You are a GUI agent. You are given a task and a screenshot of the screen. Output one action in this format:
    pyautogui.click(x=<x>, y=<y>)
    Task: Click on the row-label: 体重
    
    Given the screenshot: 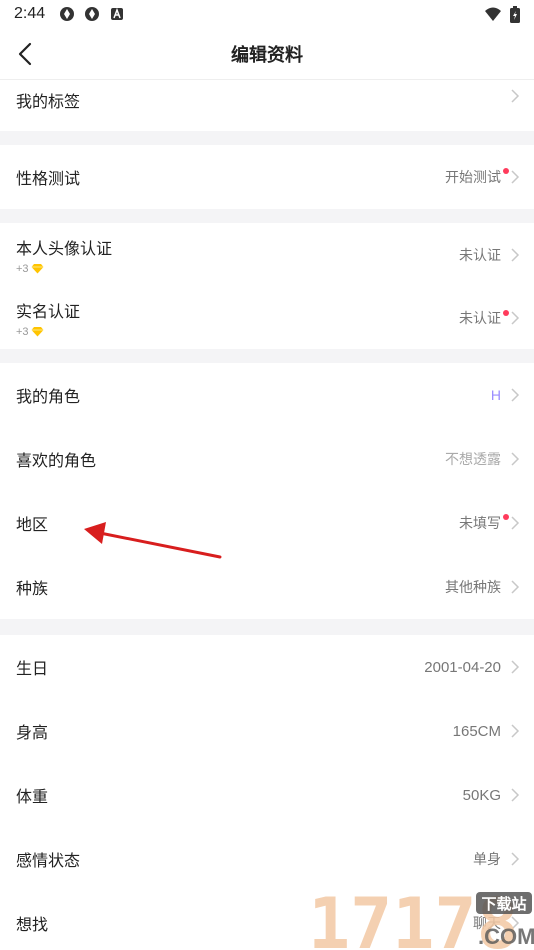 What is the action you would take?
    pyautogui.click(x=32, y=796)
    